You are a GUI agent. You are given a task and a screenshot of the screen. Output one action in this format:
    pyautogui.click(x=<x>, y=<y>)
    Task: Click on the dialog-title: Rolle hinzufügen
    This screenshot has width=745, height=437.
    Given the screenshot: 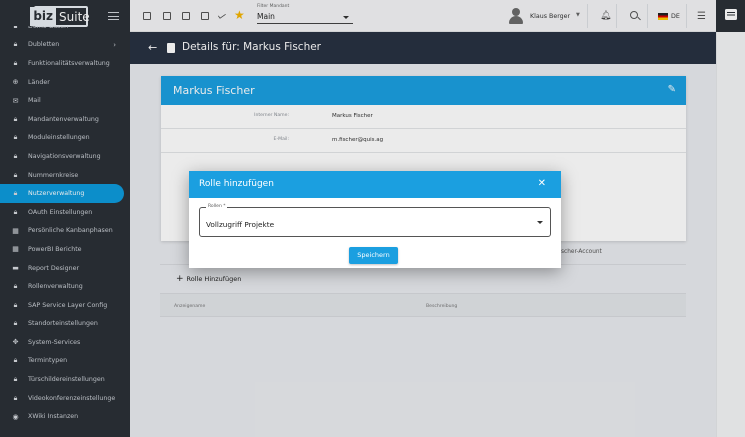 What is the action you would take?
    pyautogui.click(x=236, y=184)
    